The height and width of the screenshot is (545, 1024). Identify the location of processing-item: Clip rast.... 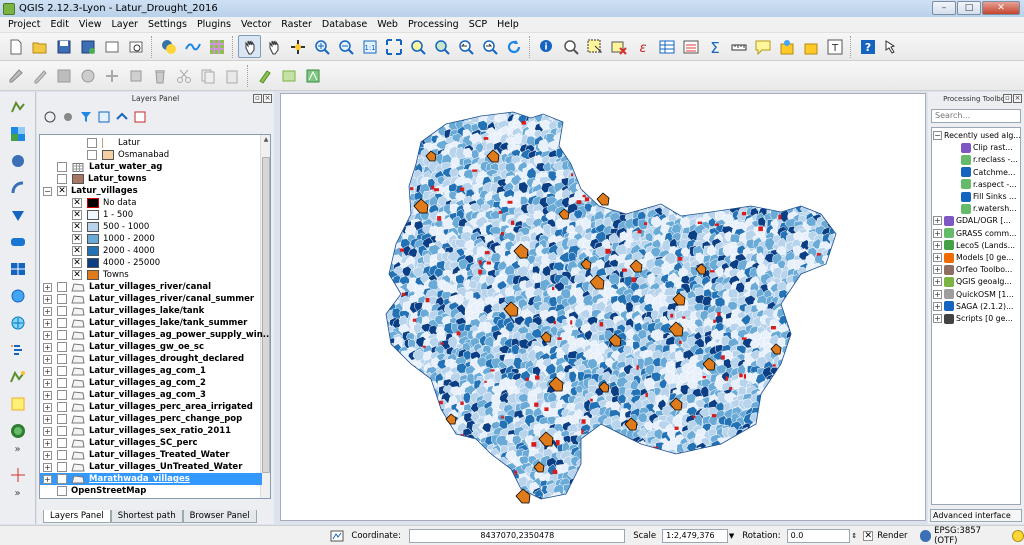
(987, 147).